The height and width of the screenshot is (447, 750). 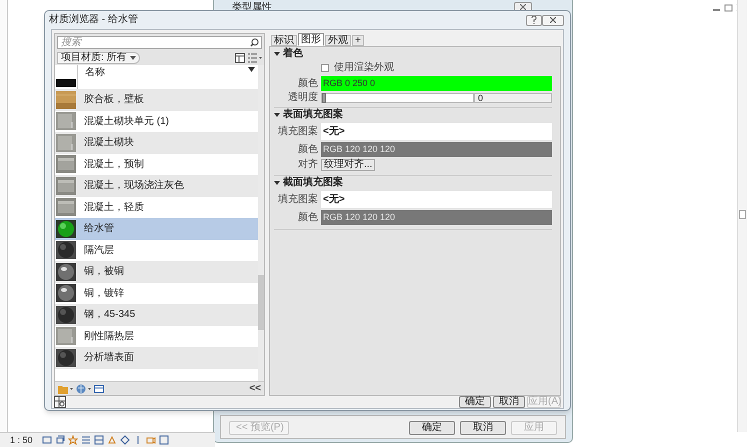 What do you see at coordinates (156, 250) in the screenshot?
I see `material-row: 隔汽层` at bounding box center [156, 250].